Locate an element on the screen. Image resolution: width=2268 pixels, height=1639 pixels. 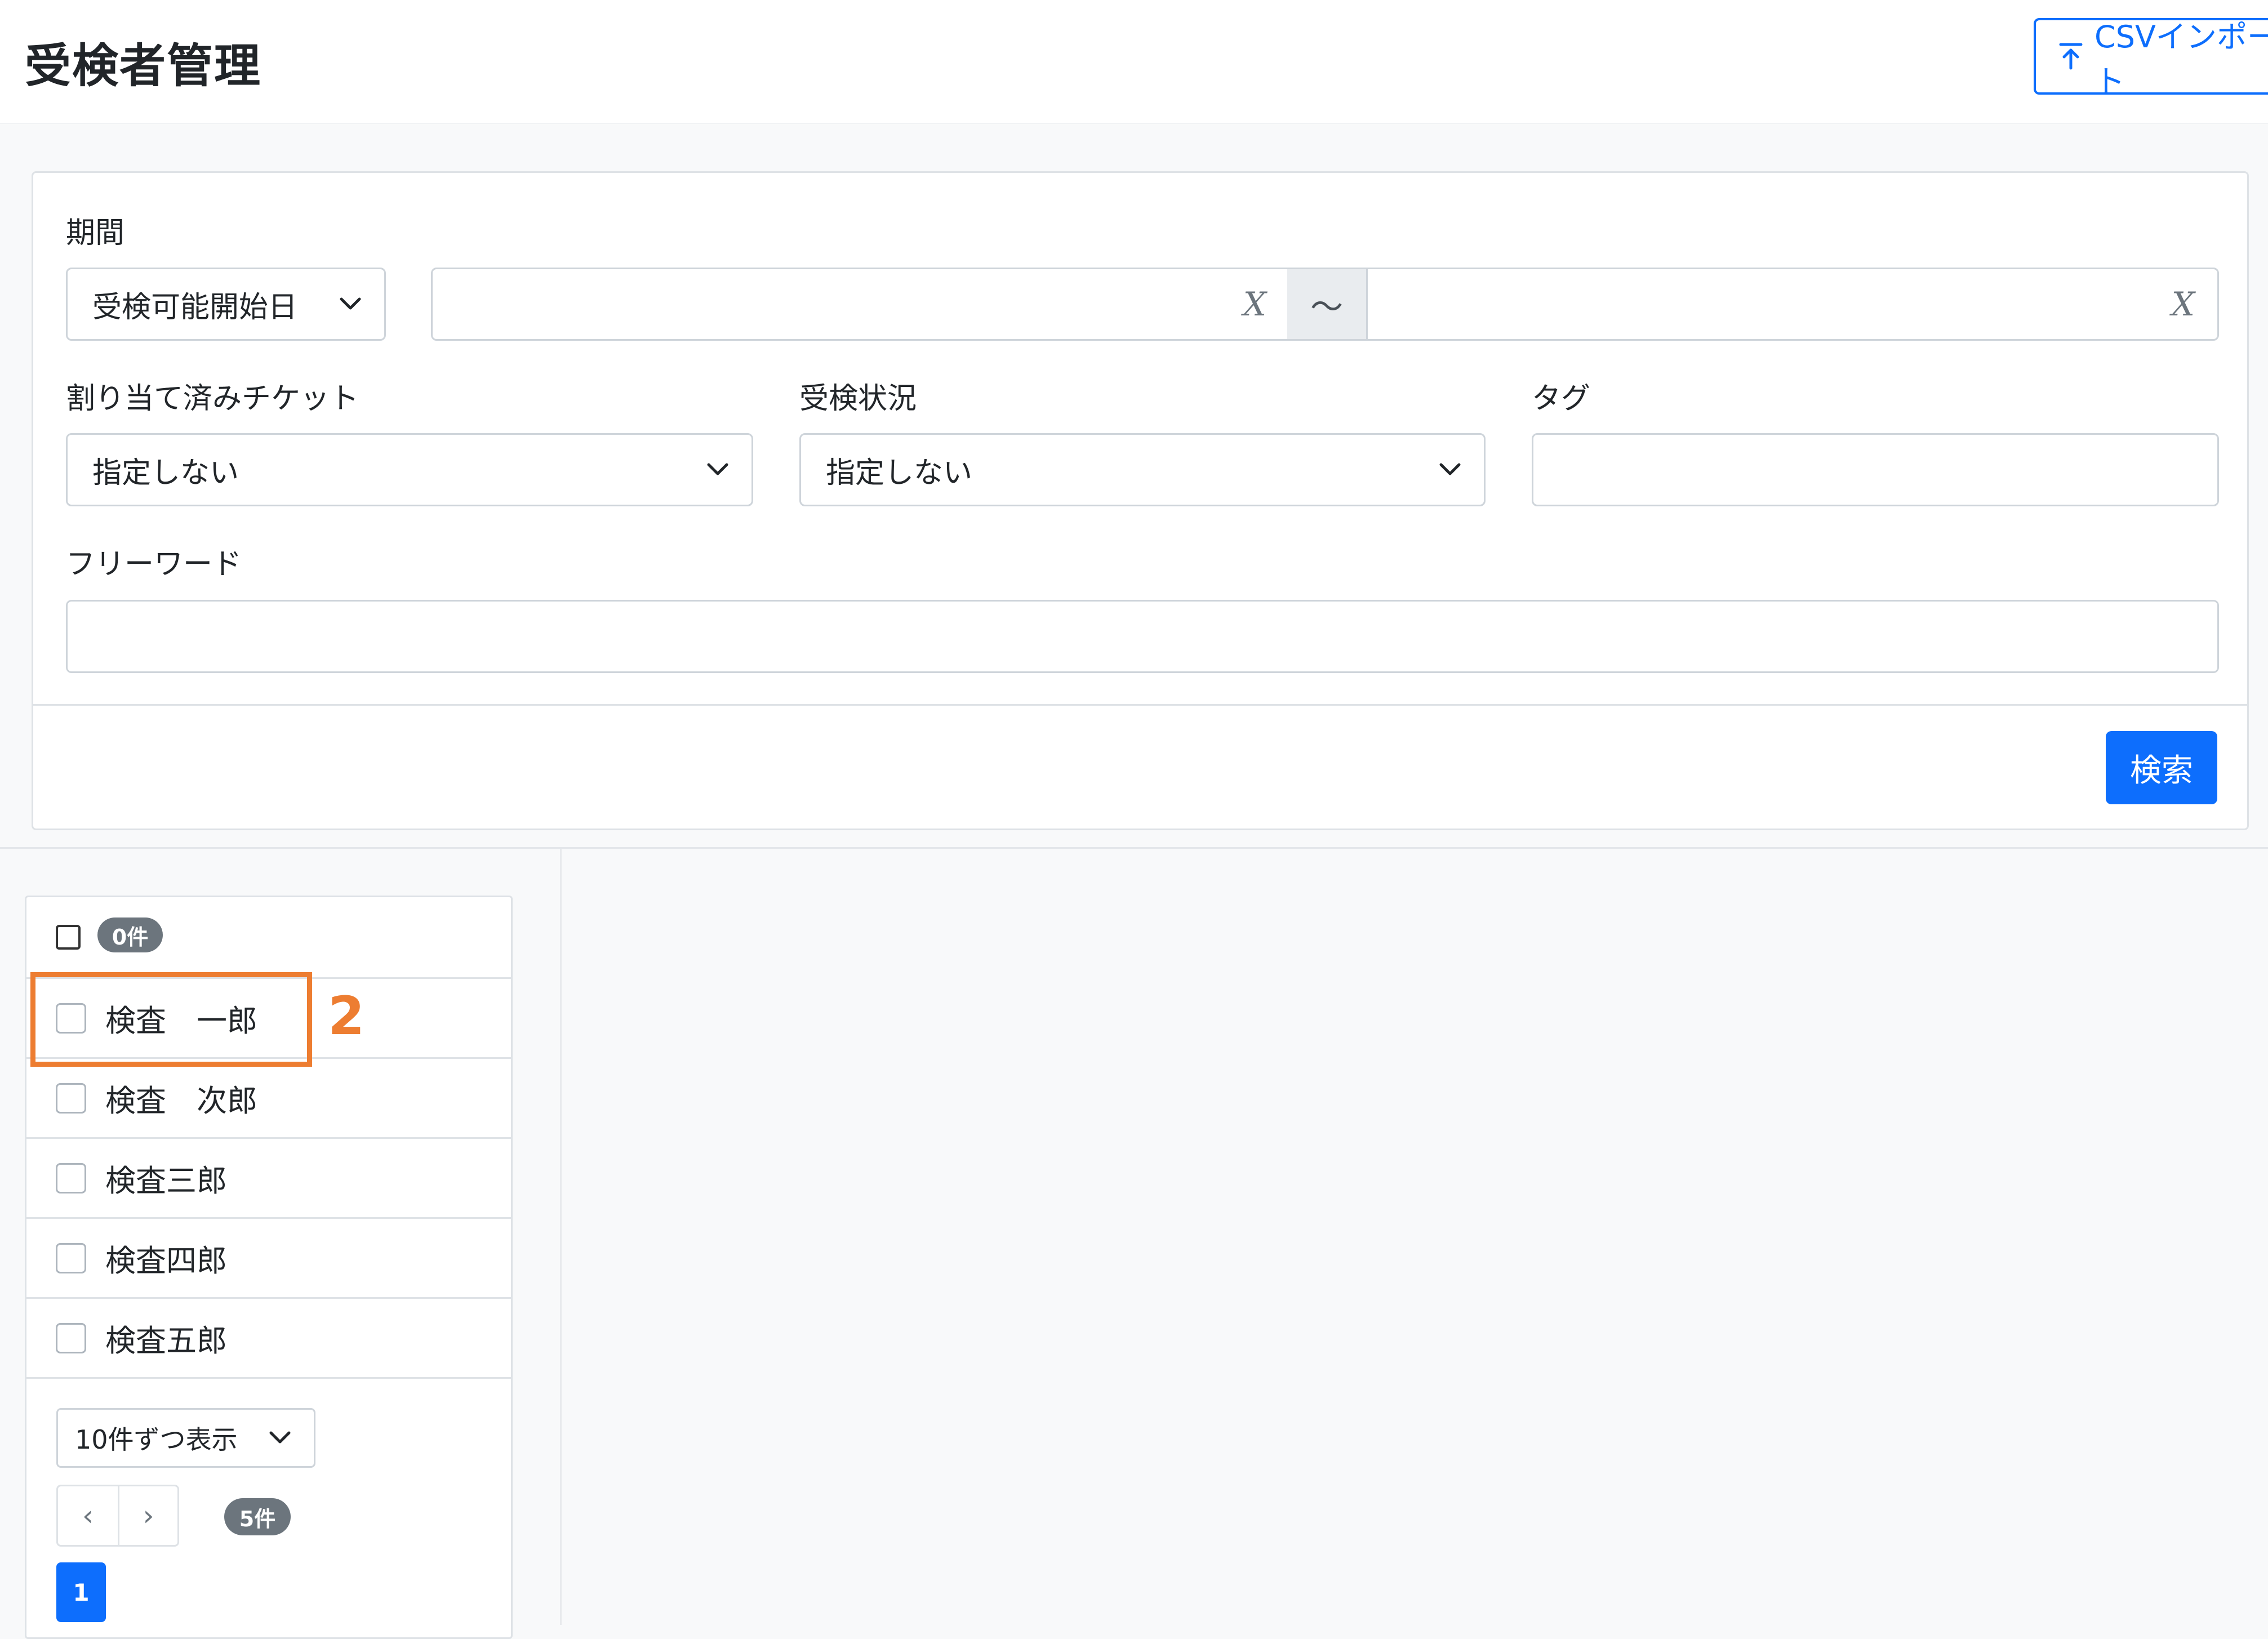
csv-import-button: CSVインポート is located at coordinates (2151, 58).